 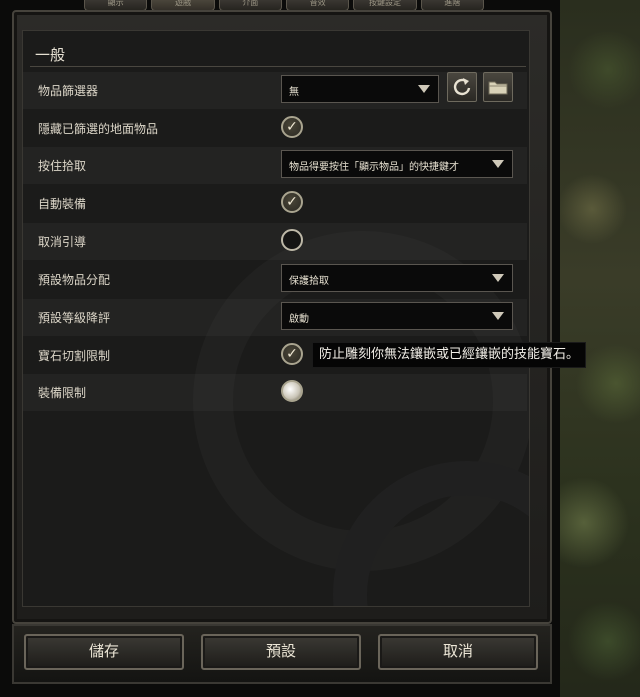 What do you see at coordinates (275, 203) in the screenshot?
I see `row-auto-equip: 自動裝備 ✓` at bounding box center [275, 203].